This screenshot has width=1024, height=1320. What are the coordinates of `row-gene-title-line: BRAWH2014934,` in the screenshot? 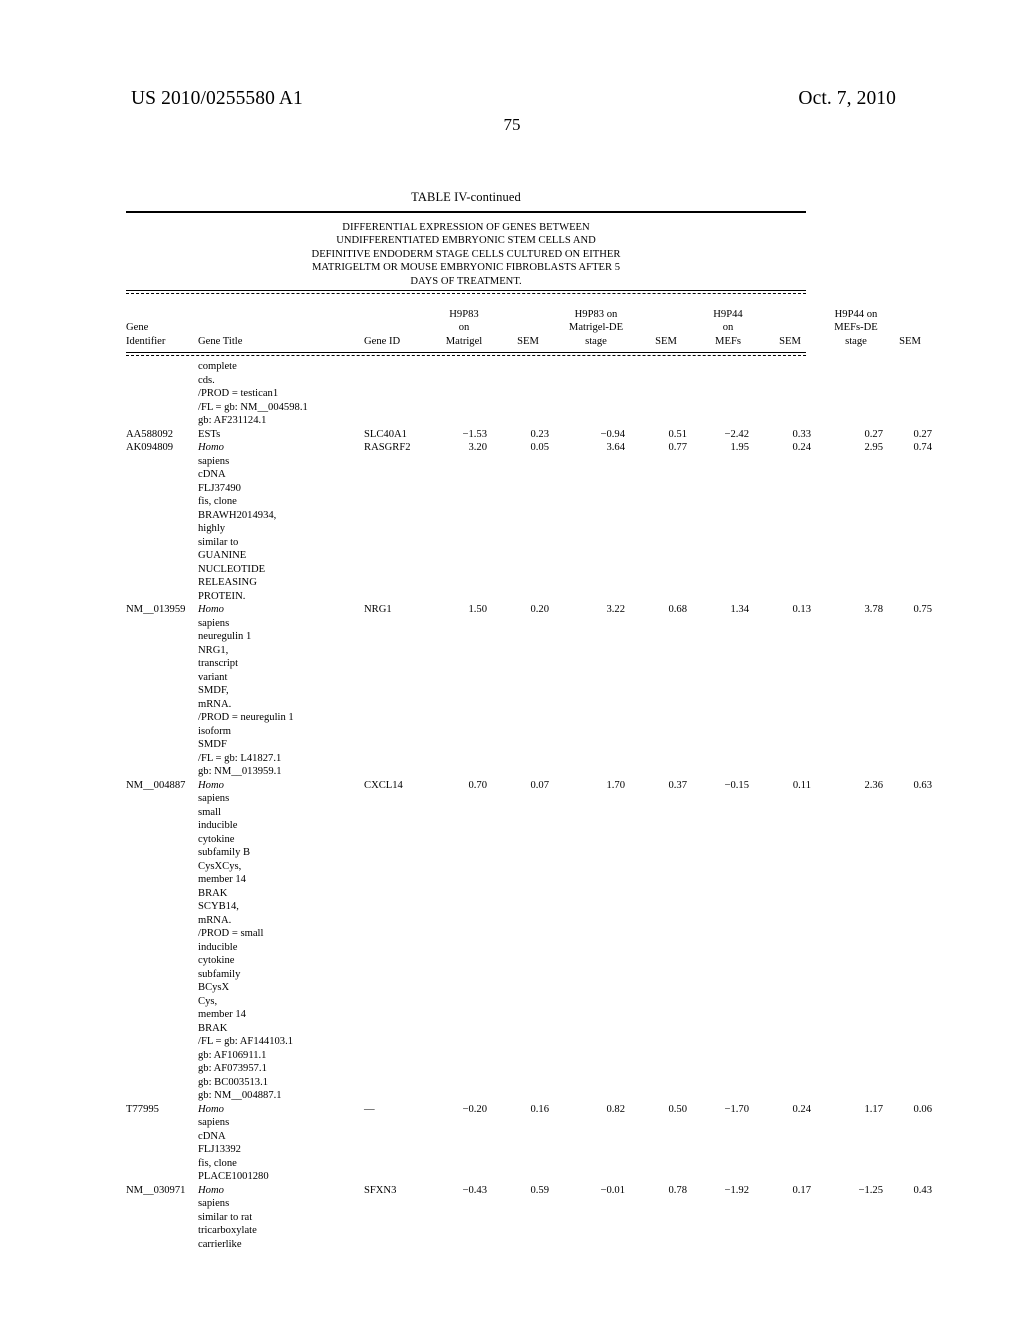 It's located at (237, 515).